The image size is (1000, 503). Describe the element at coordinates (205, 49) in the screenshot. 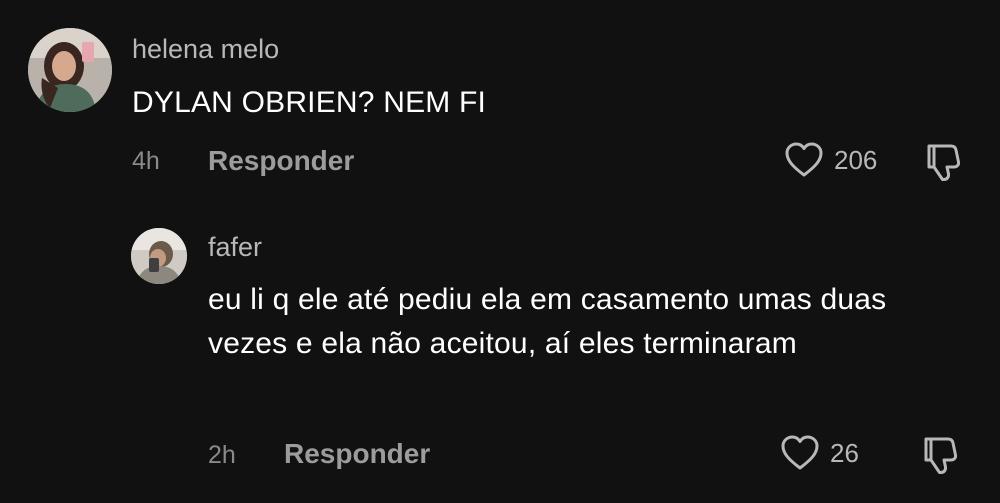

I see `comment-username: helena melo` at that location.